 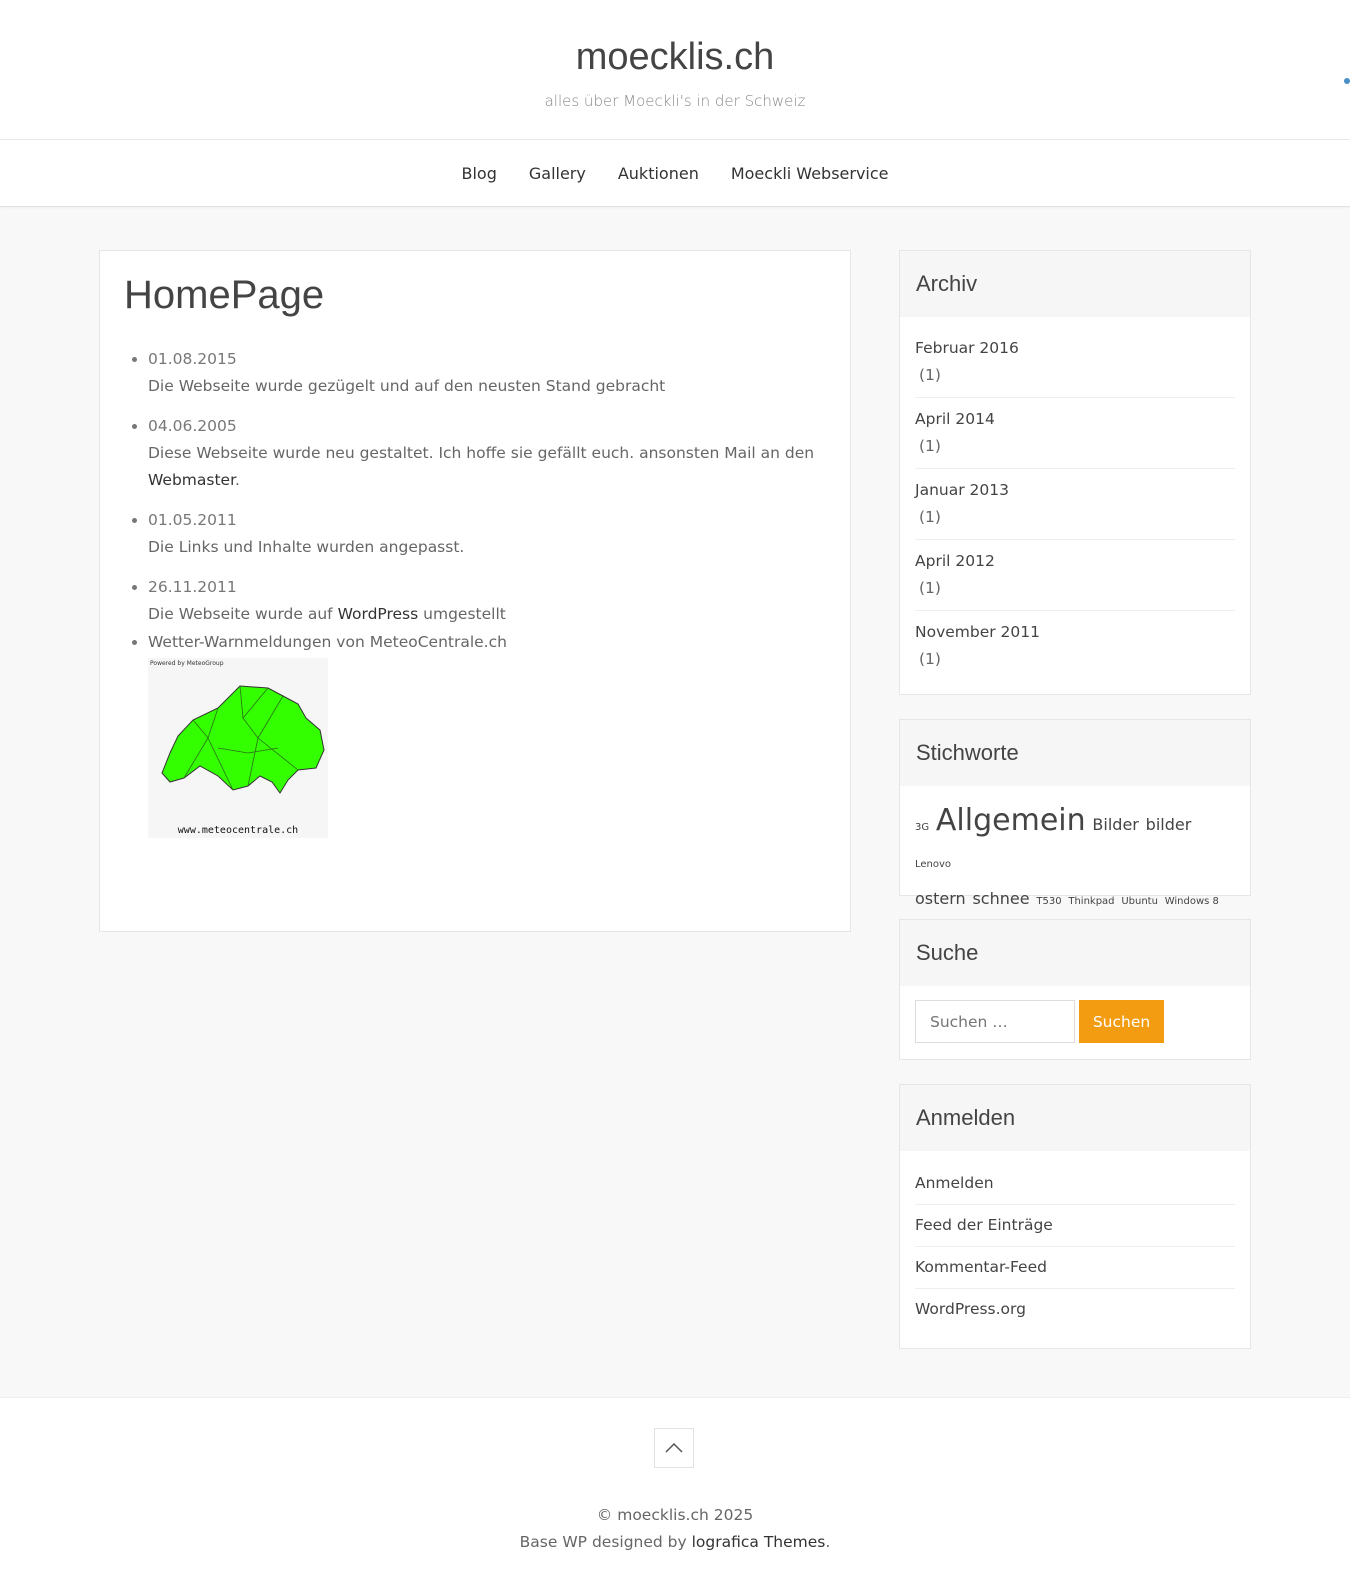 What do you see at coordinates (658, 173) in the screenshot?
I see `nav-item-auktionen: Auktionen` at bounding box center [658, 173].